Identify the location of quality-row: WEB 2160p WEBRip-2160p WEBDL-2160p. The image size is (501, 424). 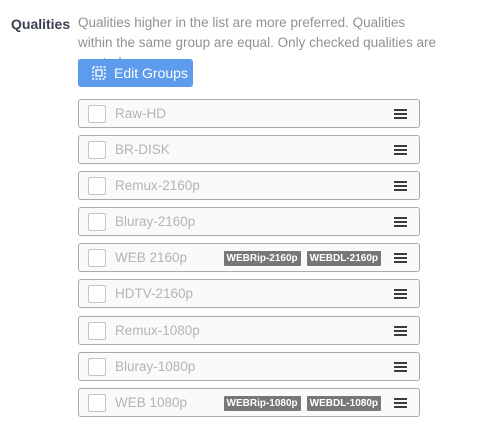
(249, 258).